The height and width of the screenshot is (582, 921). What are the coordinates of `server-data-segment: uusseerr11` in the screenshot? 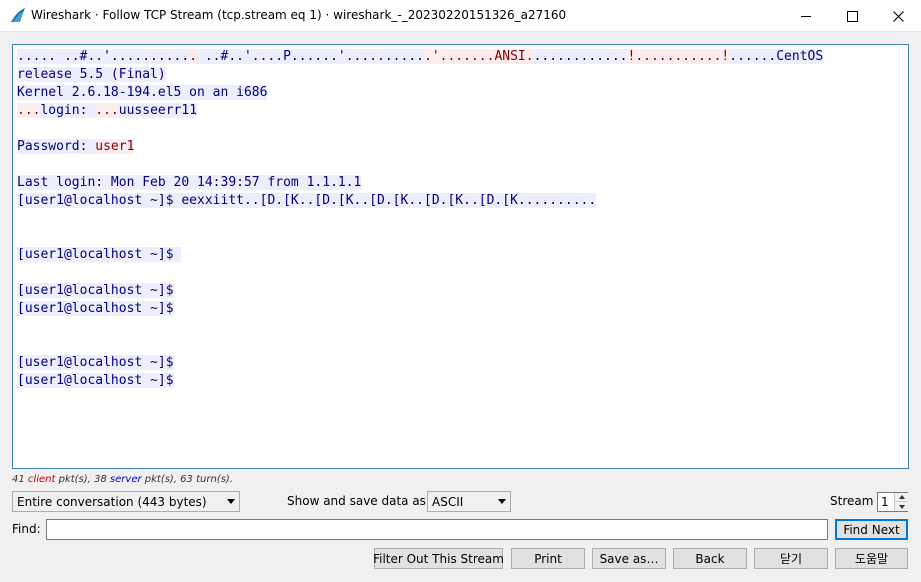 It's located at (158, 110).